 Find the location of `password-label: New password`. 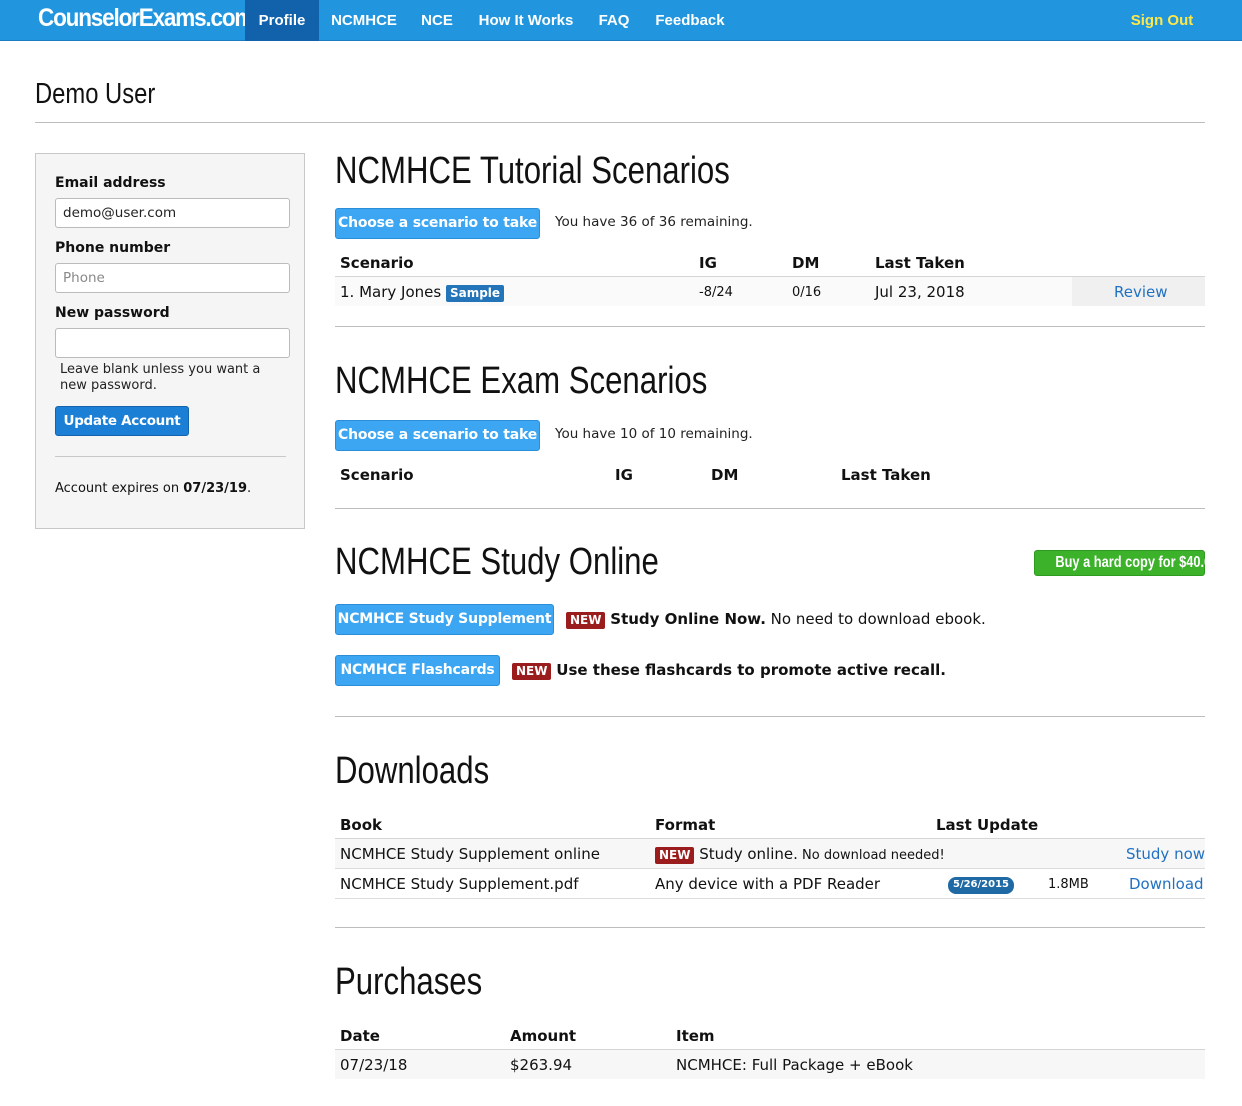

password-label: New password is located at coordinates (112, 313).